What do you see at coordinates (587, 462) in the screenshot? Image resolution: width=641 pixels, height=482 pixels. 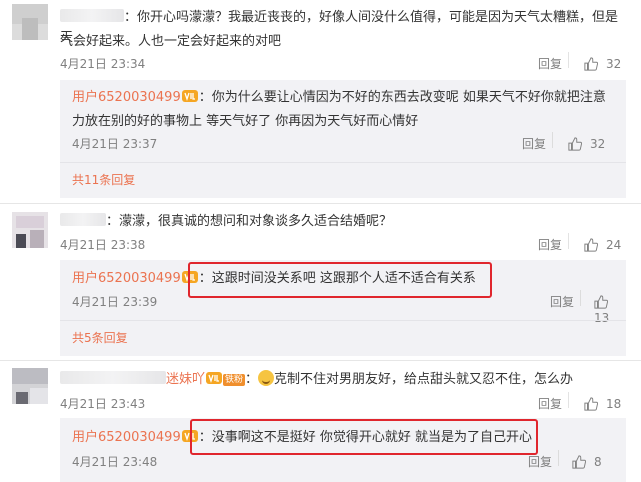 I see `like-button: 8` at bounding box center [587, 462].